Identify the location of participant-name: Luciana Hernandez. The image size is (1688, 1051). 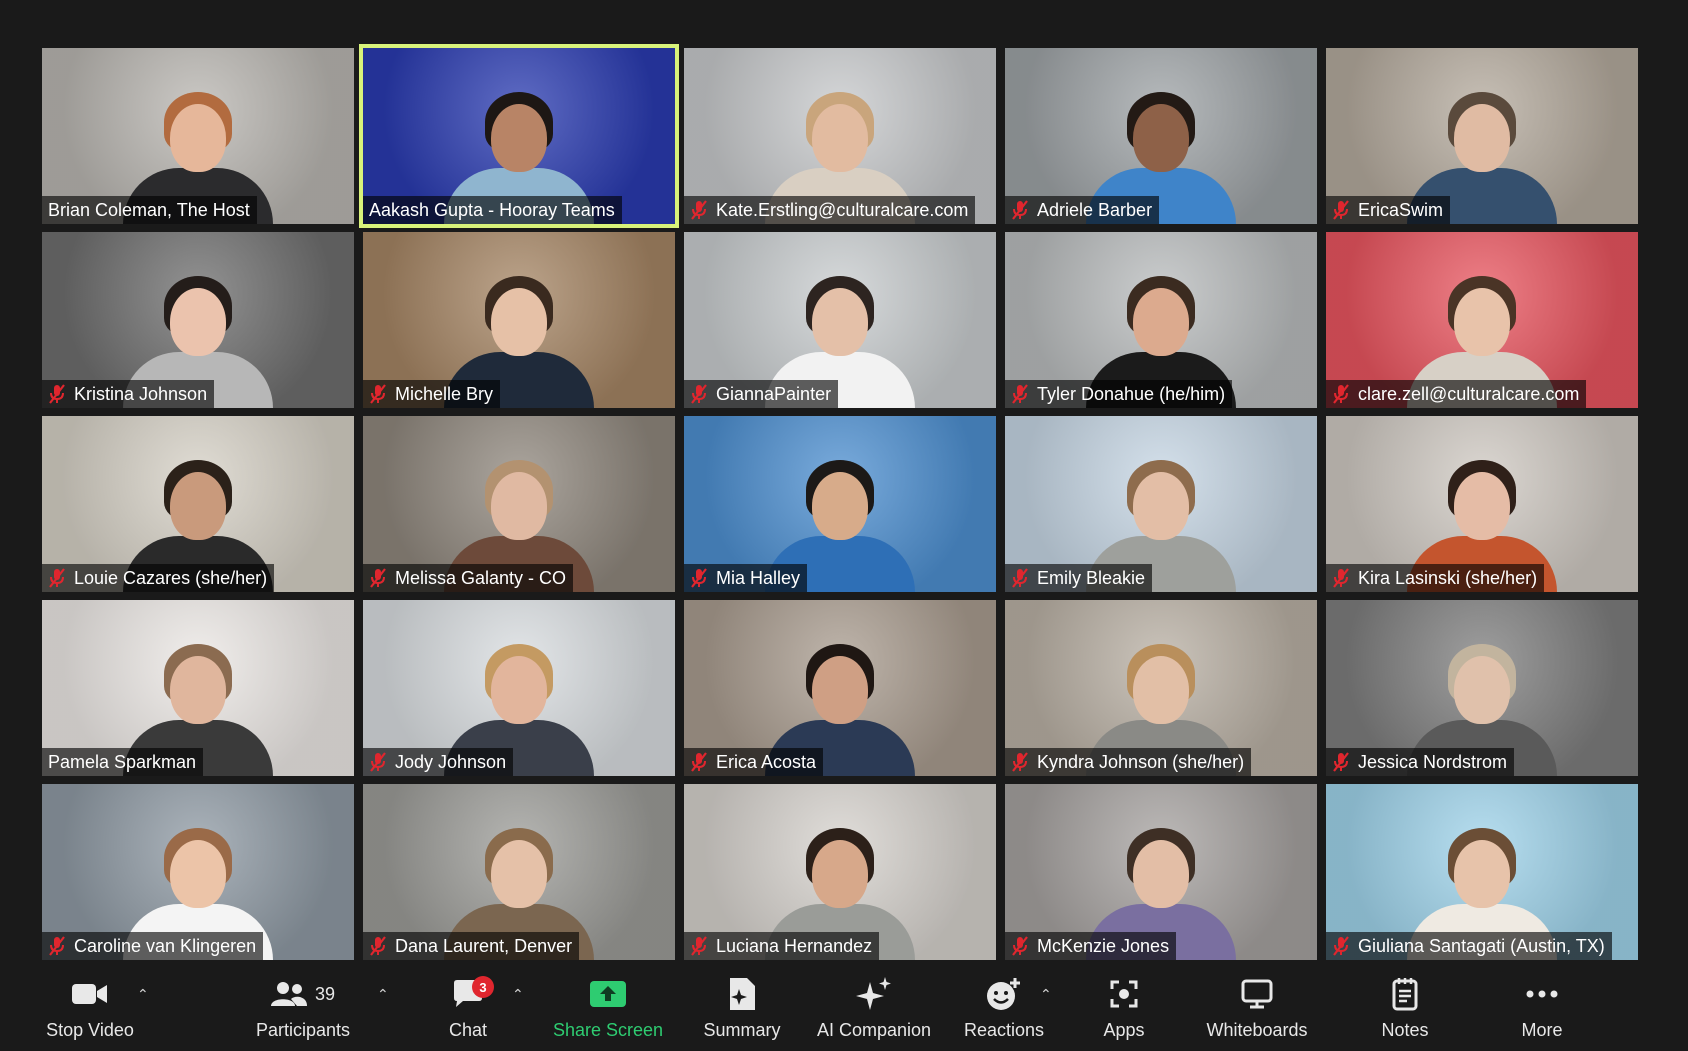
(794, 945).